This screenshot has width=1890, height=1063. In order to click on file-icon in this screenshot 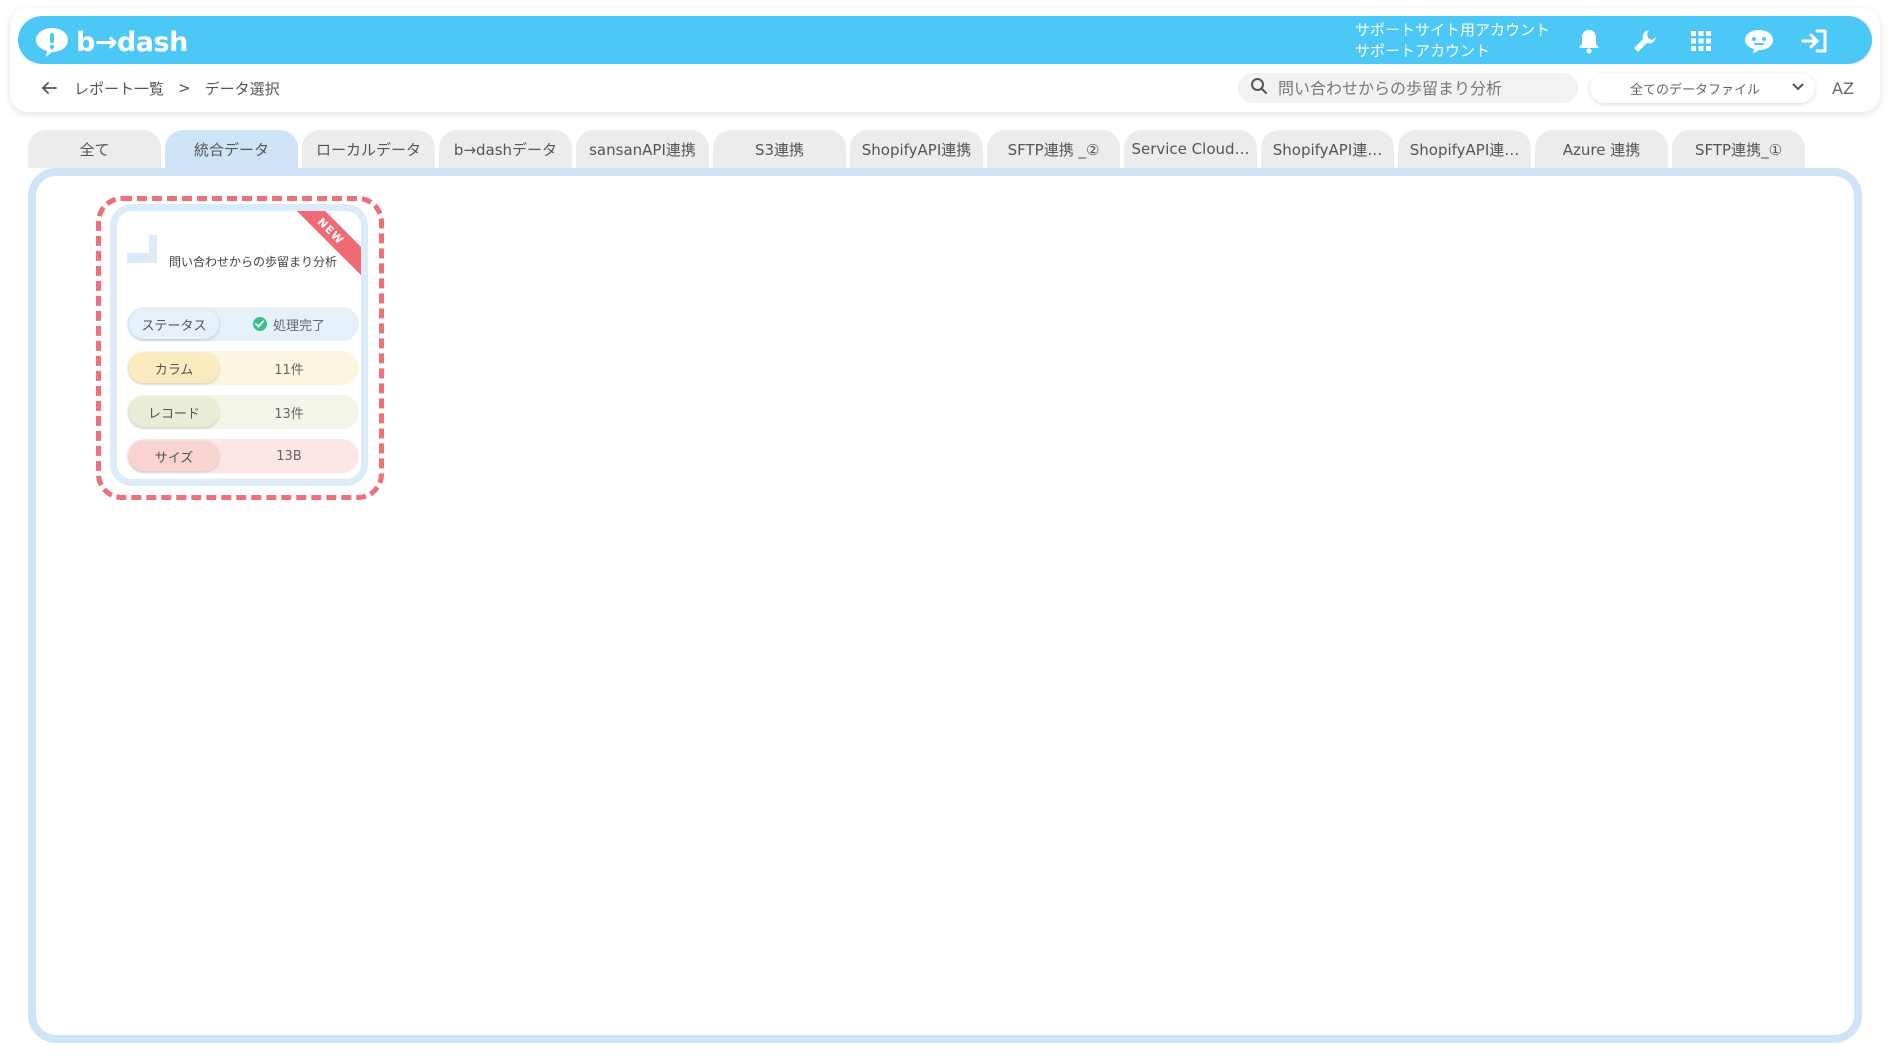, I will do `click(142, 250)`.